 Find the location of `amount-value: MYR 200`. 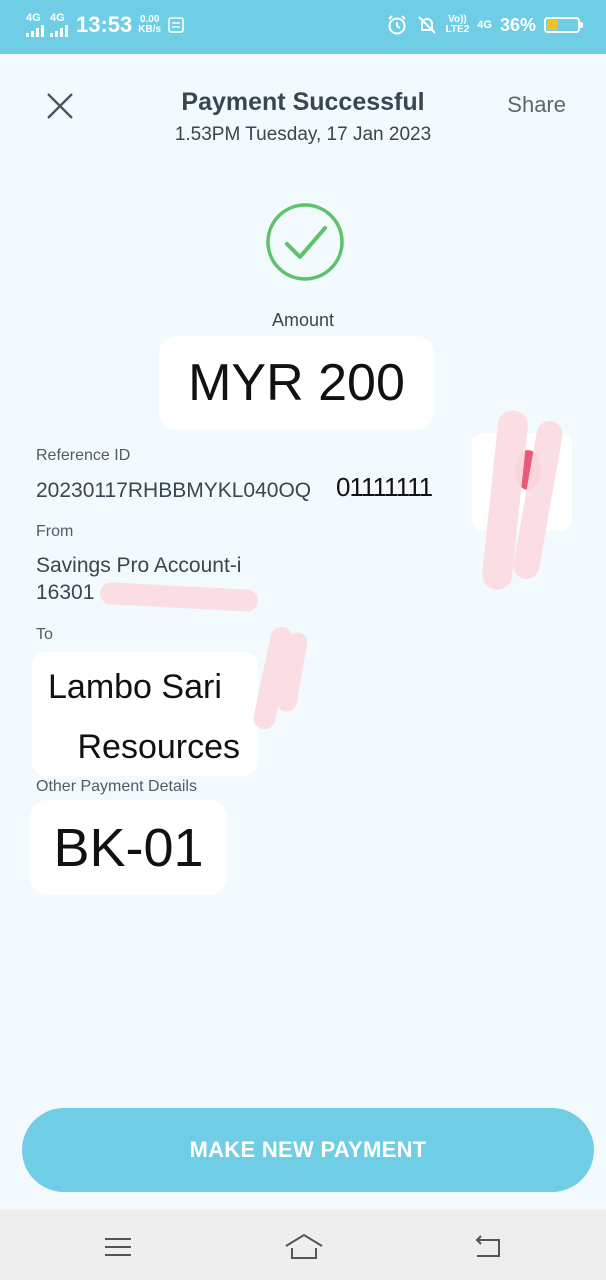

amount-value: MYR 200 is located at coordinates (296, 383).